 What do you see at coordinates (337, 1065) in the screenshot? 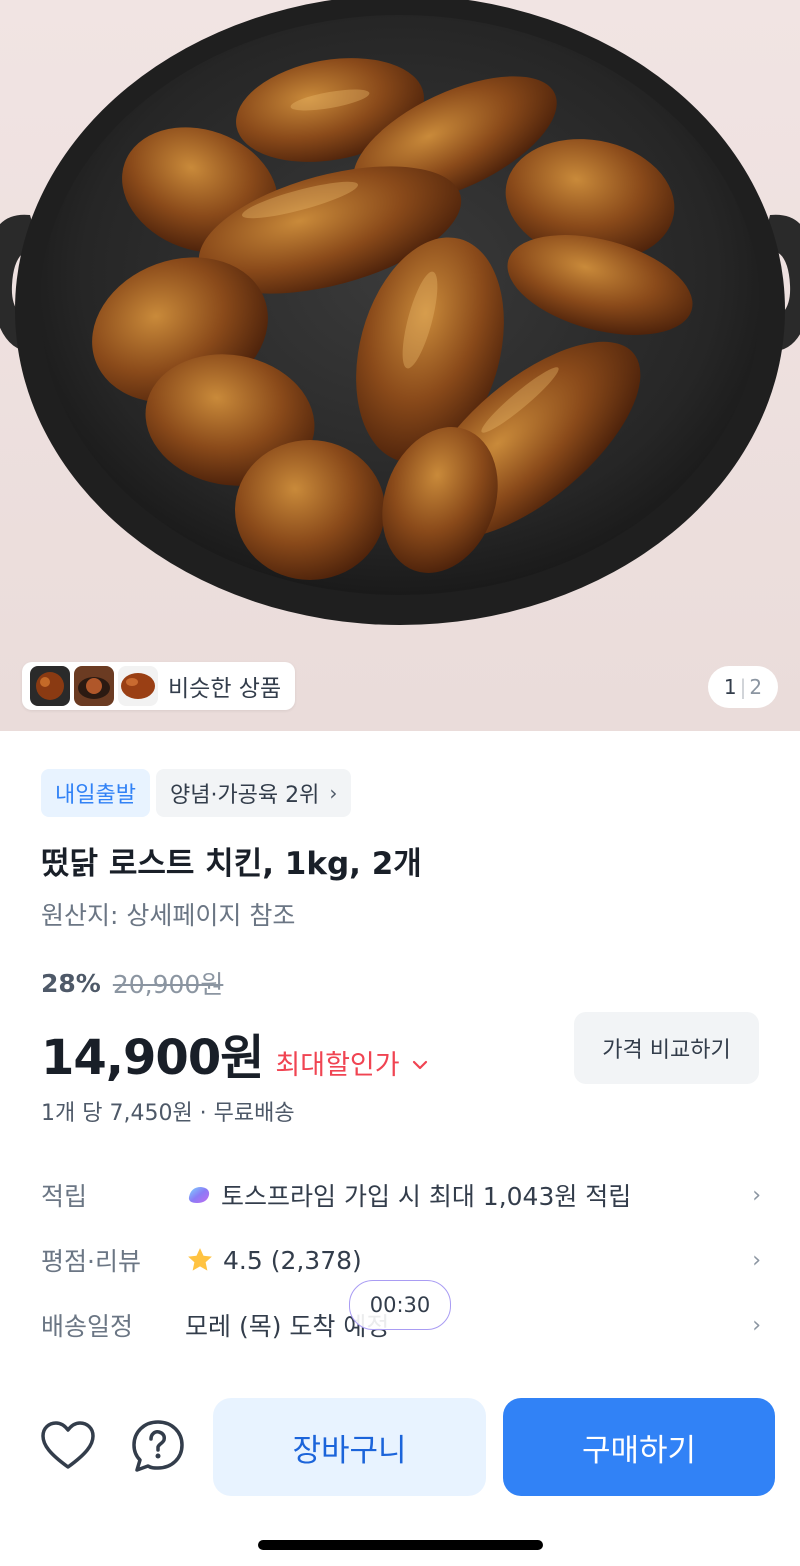
I see `max-discount-label: 최대할인가` at bounding box center [337, 1065].